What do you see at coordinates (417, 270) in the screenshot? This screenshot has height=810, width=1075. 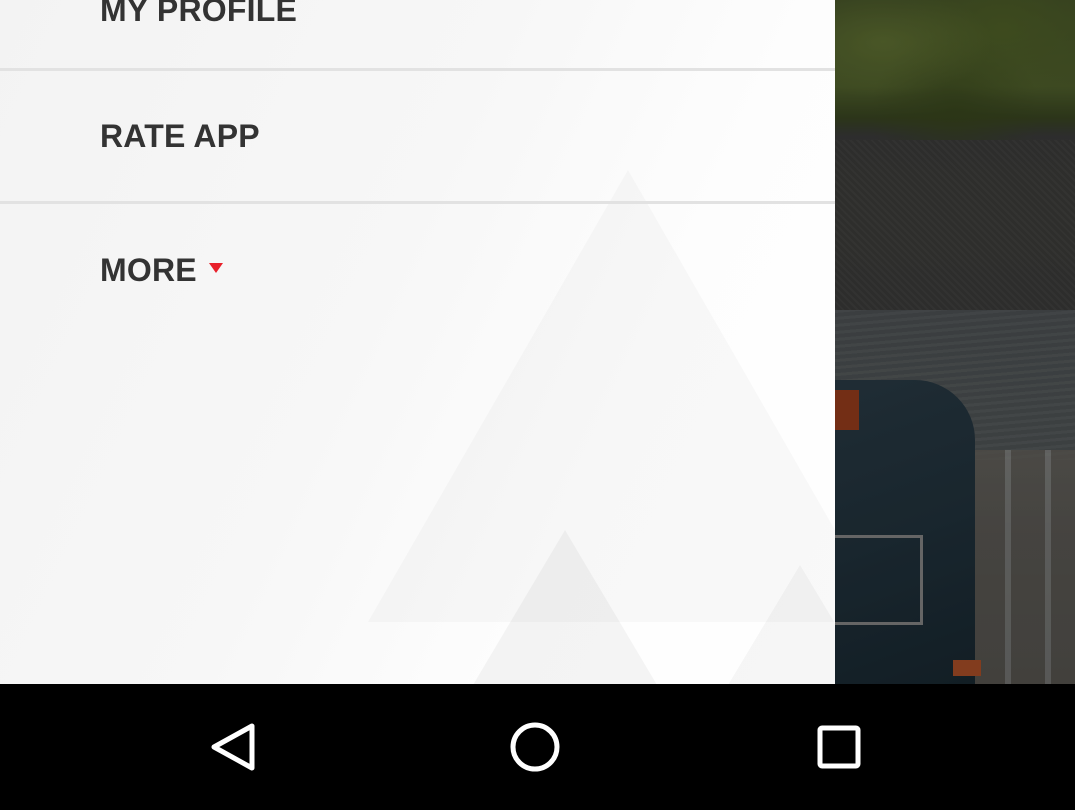 I see `menu-item-more: MORE` at bounding box center [417, 270].